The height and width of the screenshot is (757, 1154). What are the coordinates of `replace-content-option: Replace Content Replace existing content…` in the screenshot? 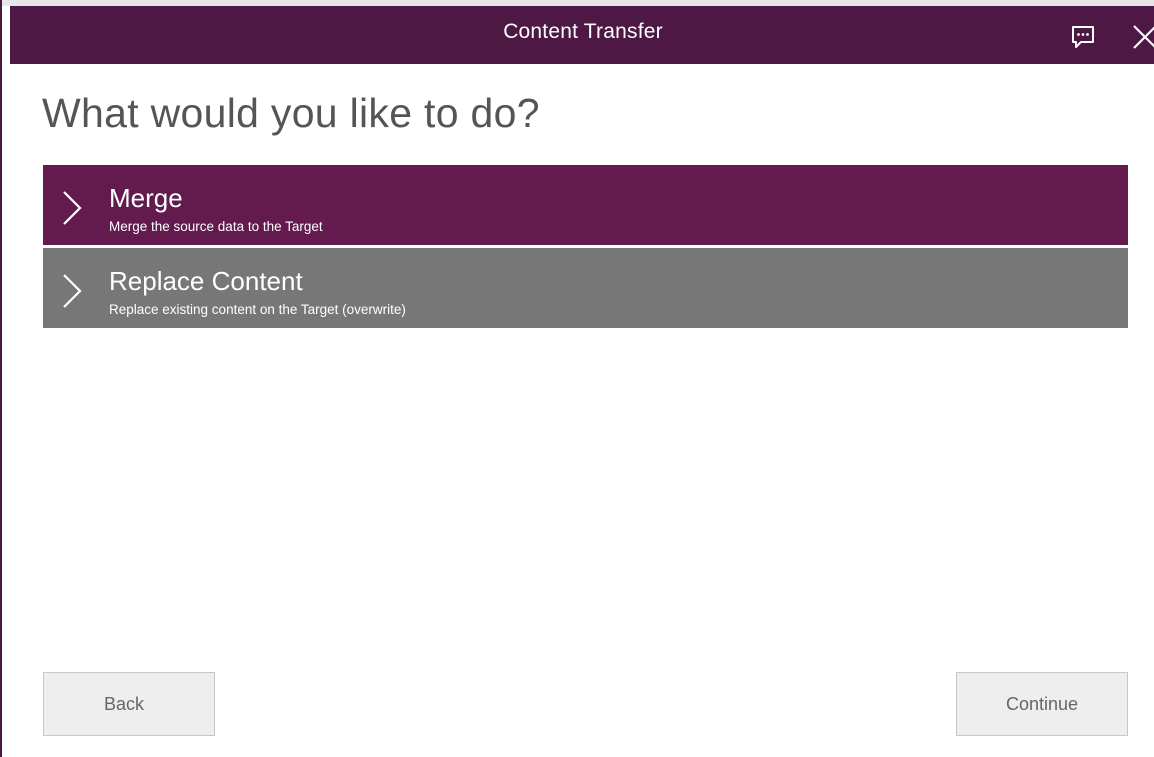 It's located at (585, 288).